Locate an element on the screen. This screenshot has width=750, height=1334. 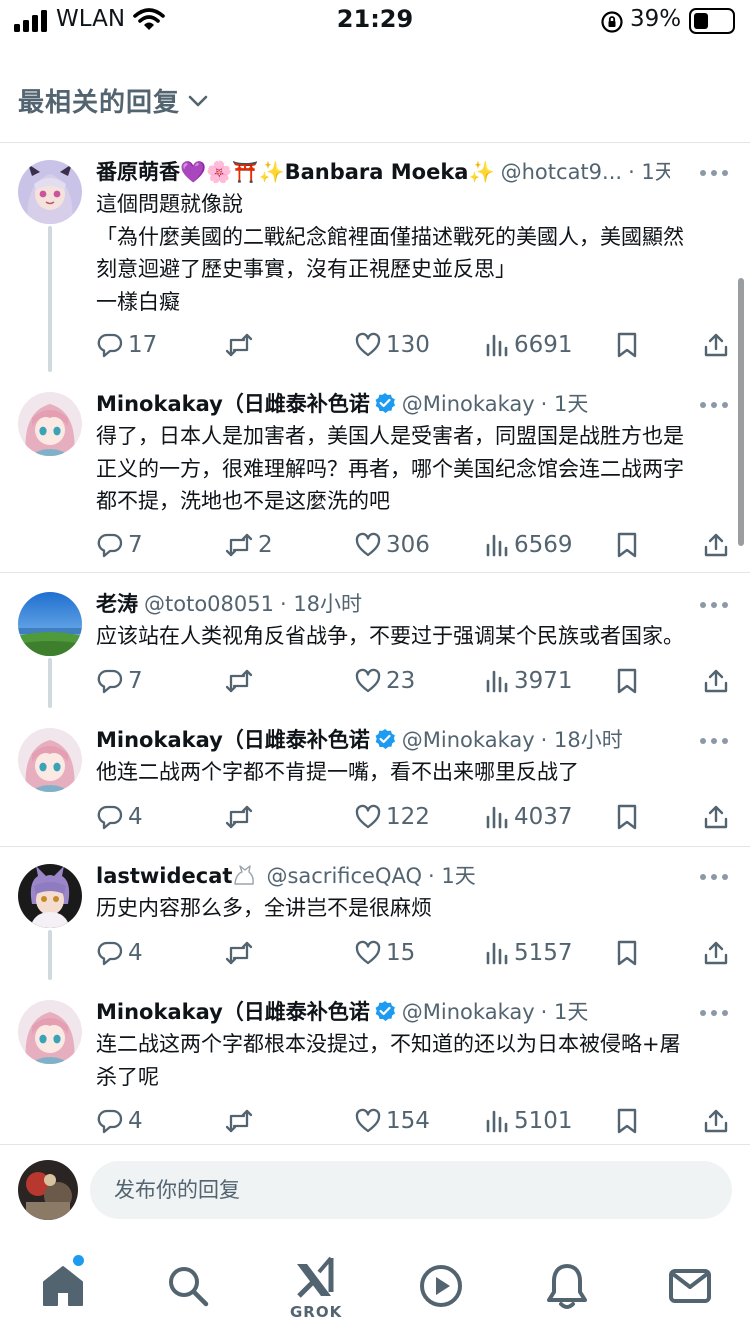
like-count: 306 is located at coordinates (408, 545).